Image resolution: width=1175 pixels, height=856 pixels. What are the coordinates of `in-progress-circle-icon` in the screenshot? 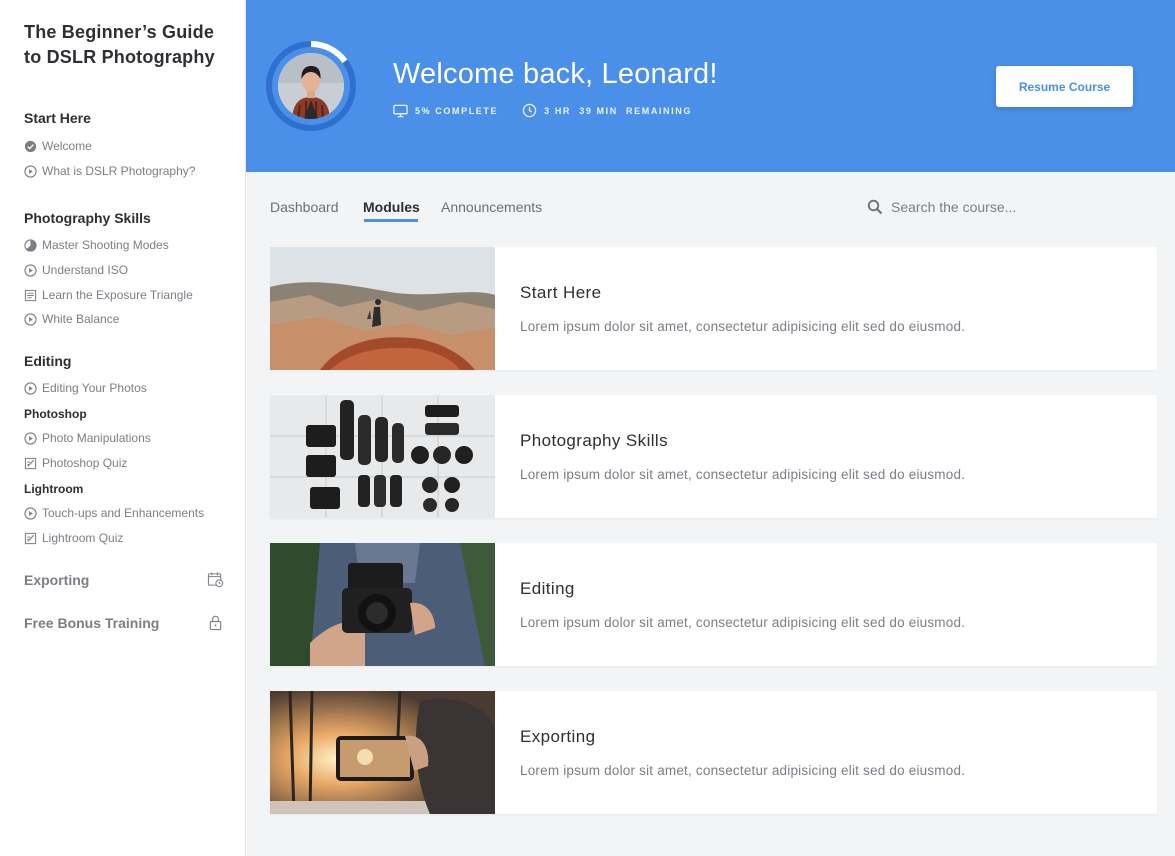 It's located at (30, 245).